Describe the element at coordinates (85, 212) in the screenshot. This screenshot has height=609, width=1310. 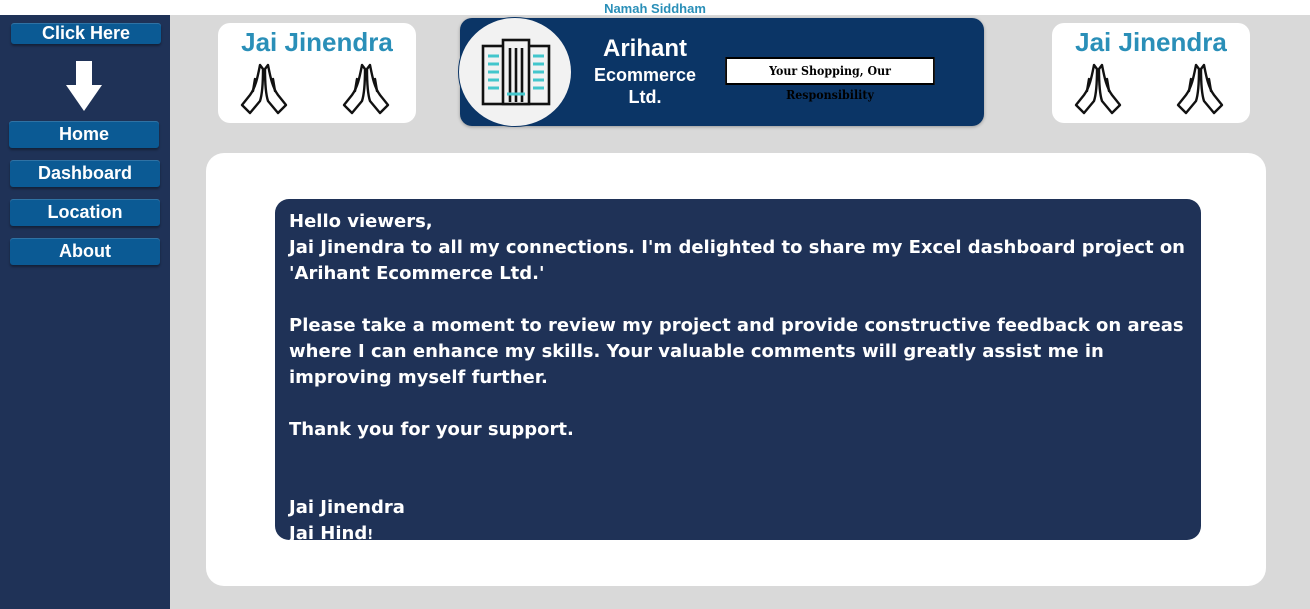
I see `sidebar-item-location: Location` at that location.